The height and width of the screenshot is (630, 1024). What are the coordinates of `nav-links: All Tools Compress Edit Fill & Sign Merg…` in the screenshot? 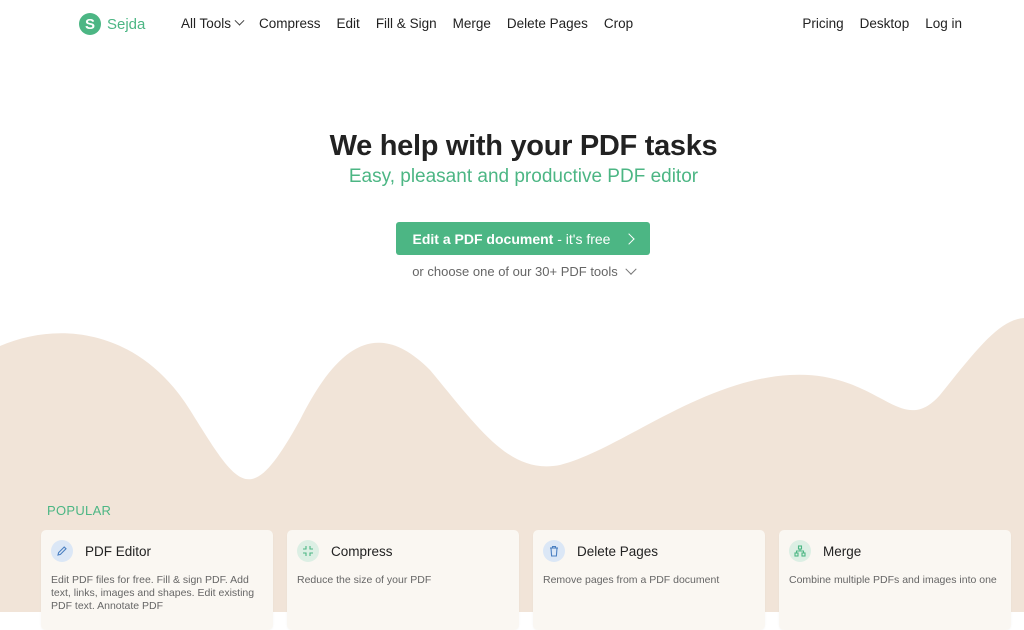 It's located at (415, 23).